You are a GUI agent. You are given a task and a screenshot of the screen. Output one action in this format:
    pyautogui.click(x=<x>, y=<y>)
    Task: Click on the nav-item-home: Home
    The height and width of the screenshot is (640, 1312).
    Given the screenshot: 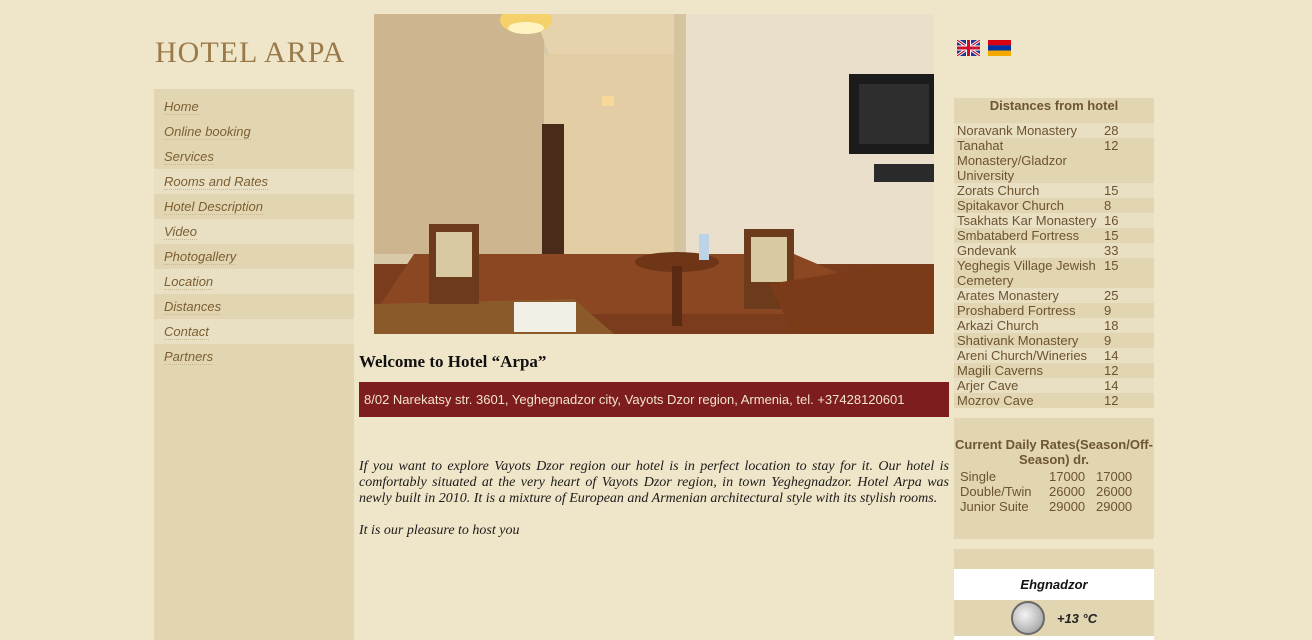 What is the action you would take?
    pyautogui.click(x=254, y=106)
    